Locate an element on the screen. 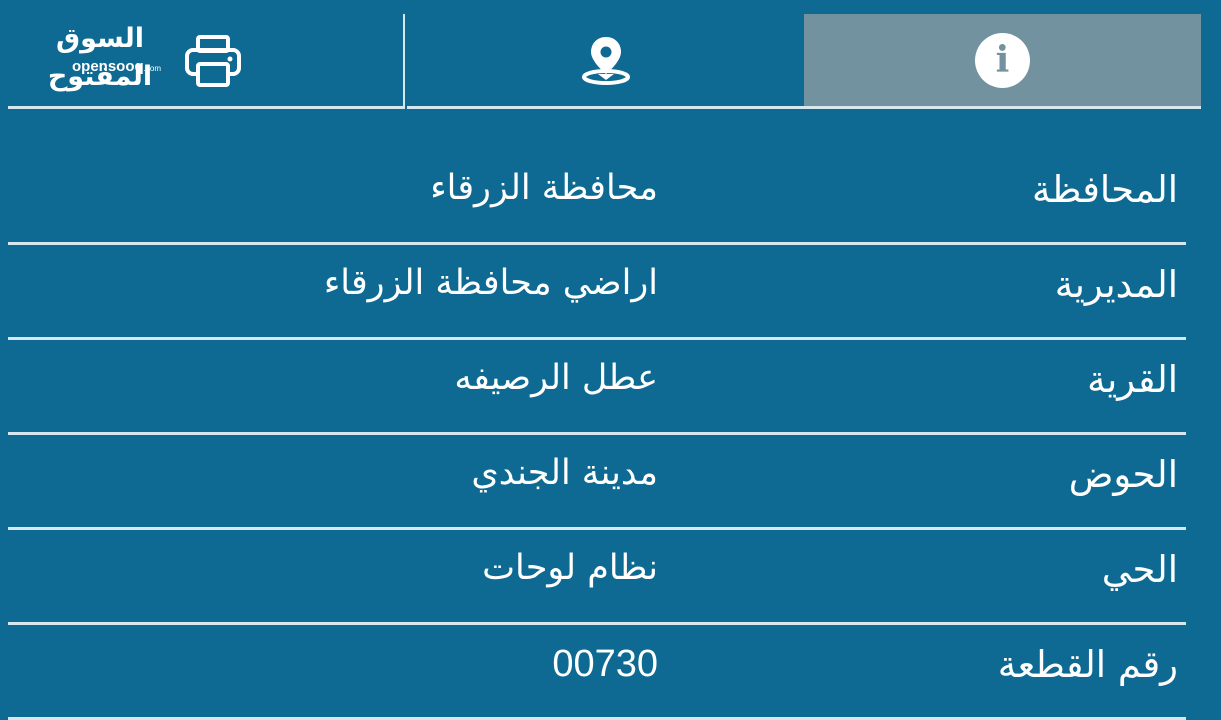 This screenshot has height=720, width=1221. detail-row-basin: الحوض مدينة الجندي is located at coordinates (597, 482).